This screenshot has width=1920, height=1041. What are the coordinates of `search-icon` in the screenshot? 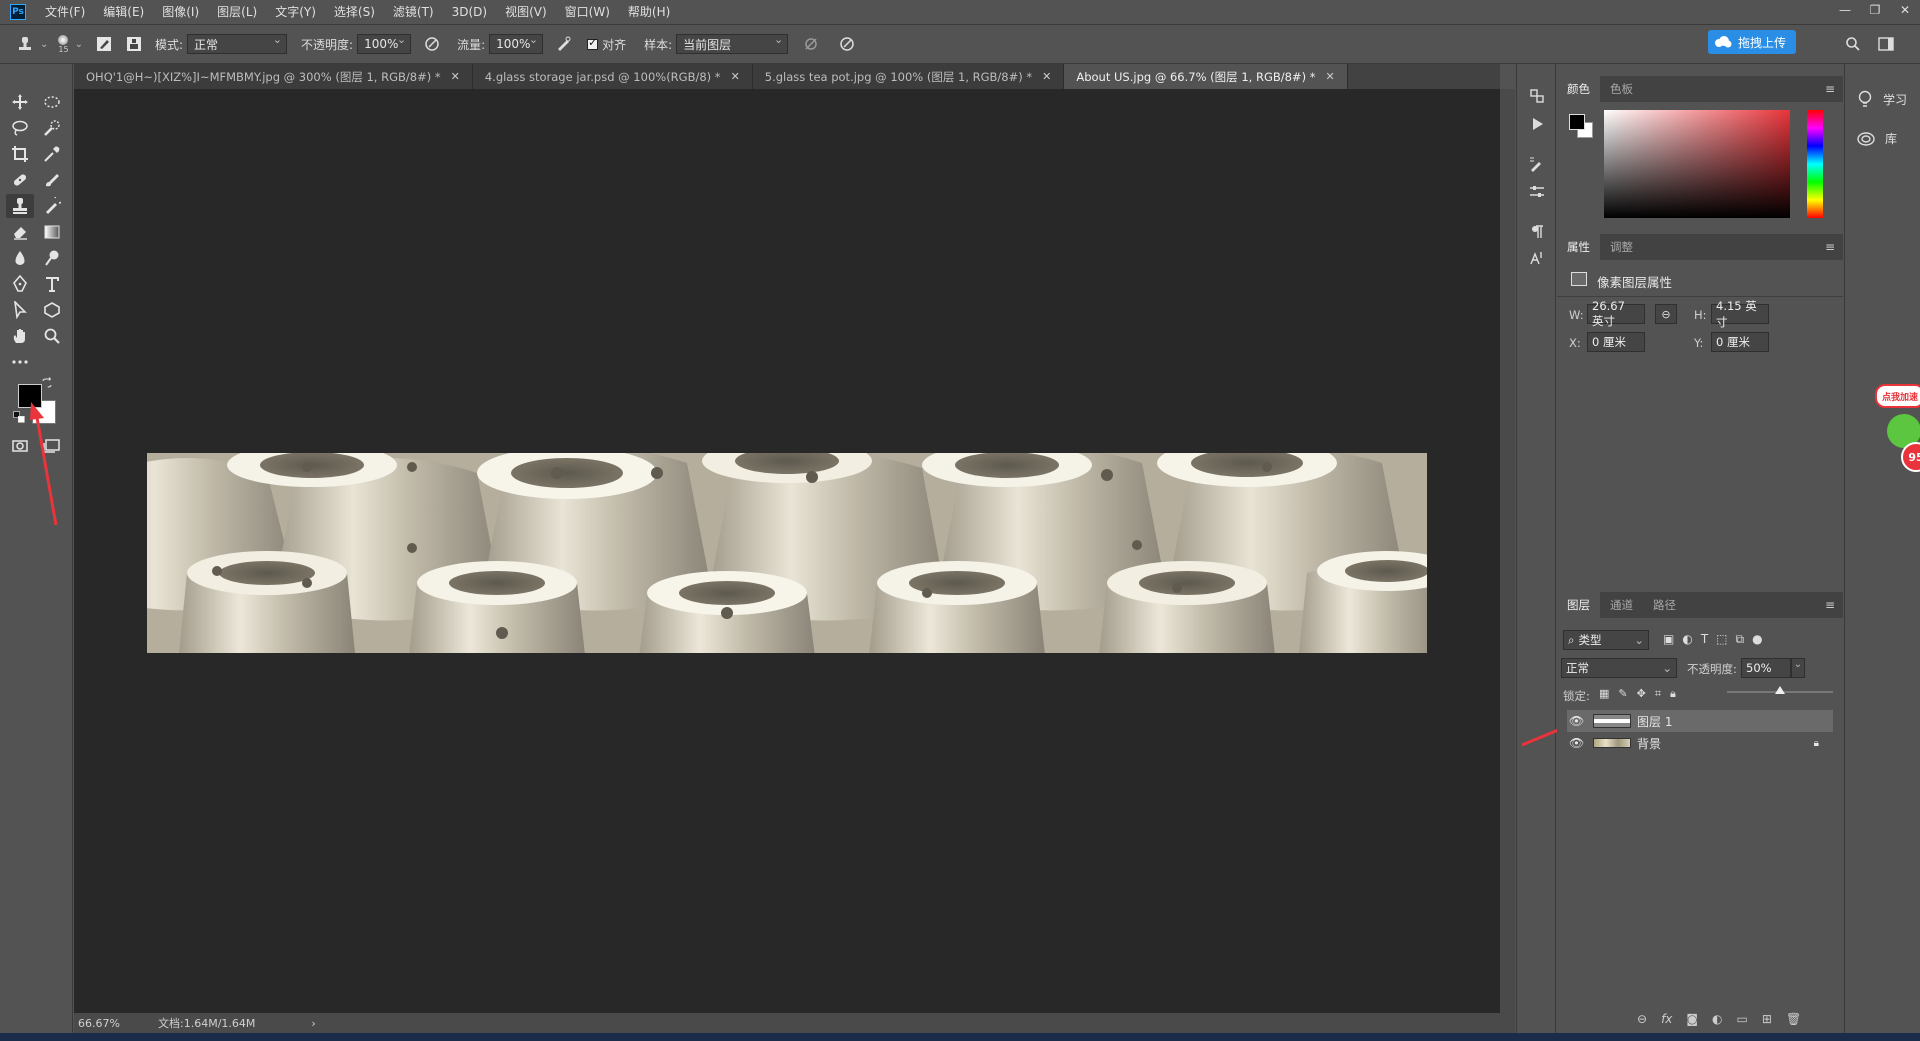 It's located at (1853, 44).